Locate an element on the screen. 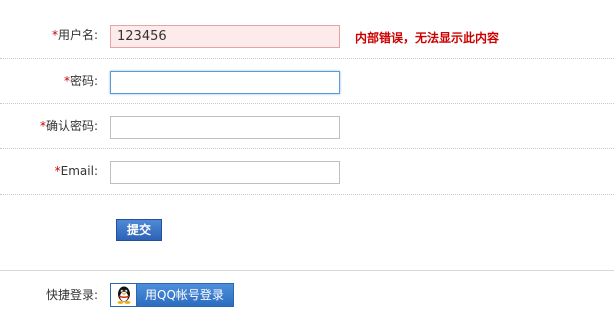  confirm-password-label: *确认密码: is located at coordinates (69, 126).